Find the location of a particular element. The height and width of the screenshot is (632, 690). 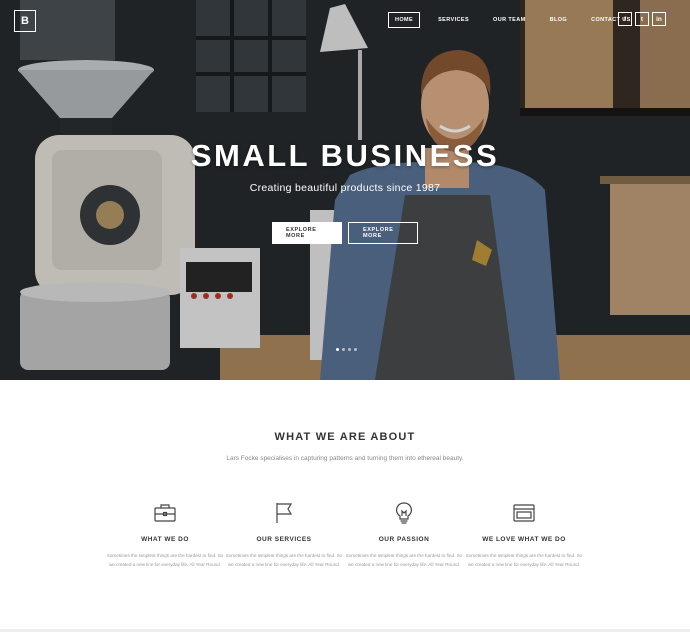

brand-logo: B is located at coordinates (25, 21).